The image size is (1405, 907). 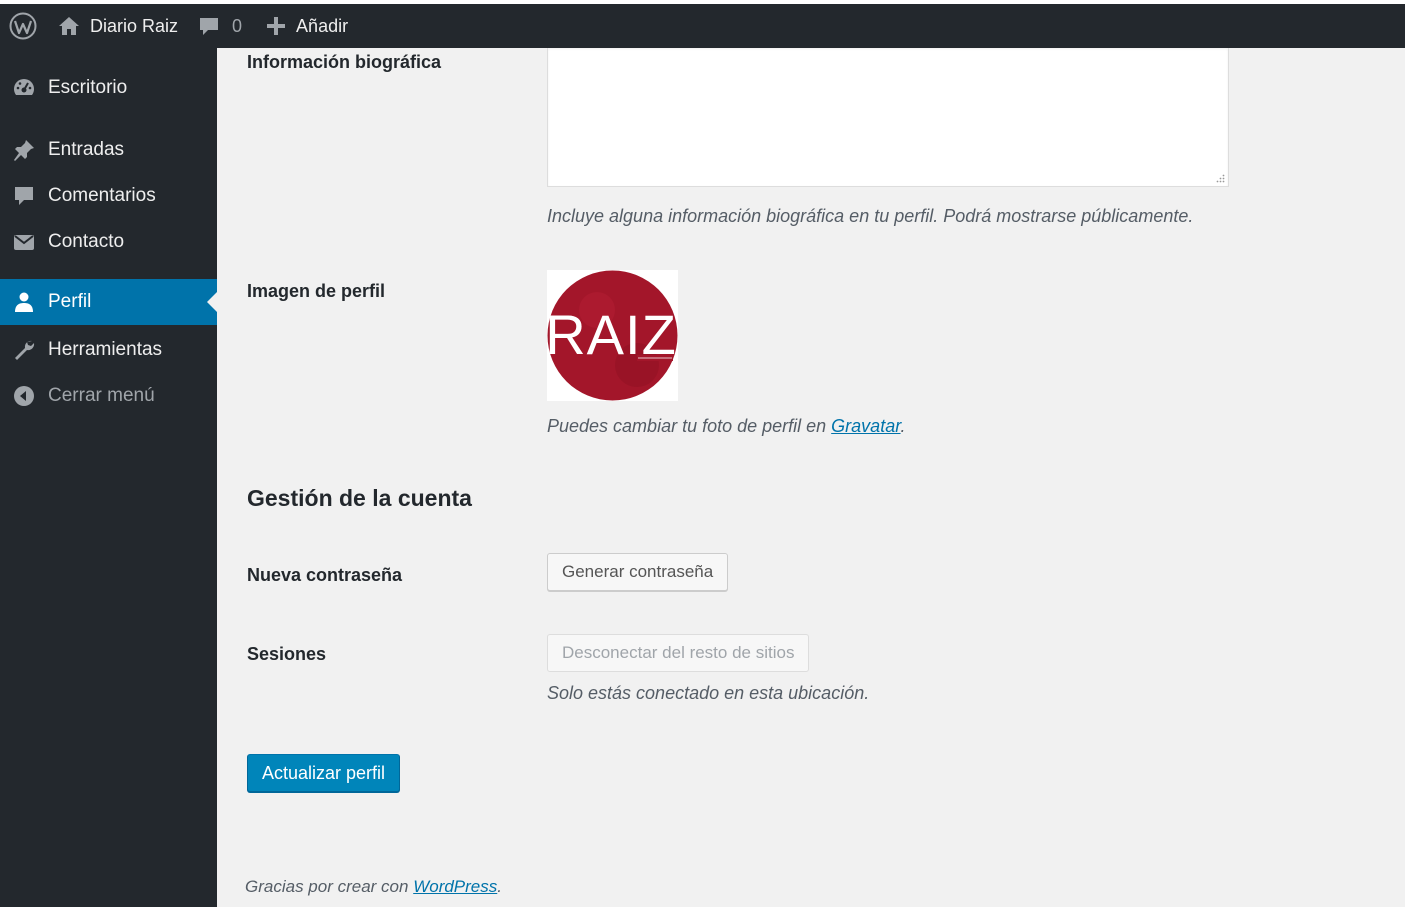 What do you see at coordinates (209, 26) in the screenshot?
I see `comment-bubble-icon` at bounding box center [209, 26].